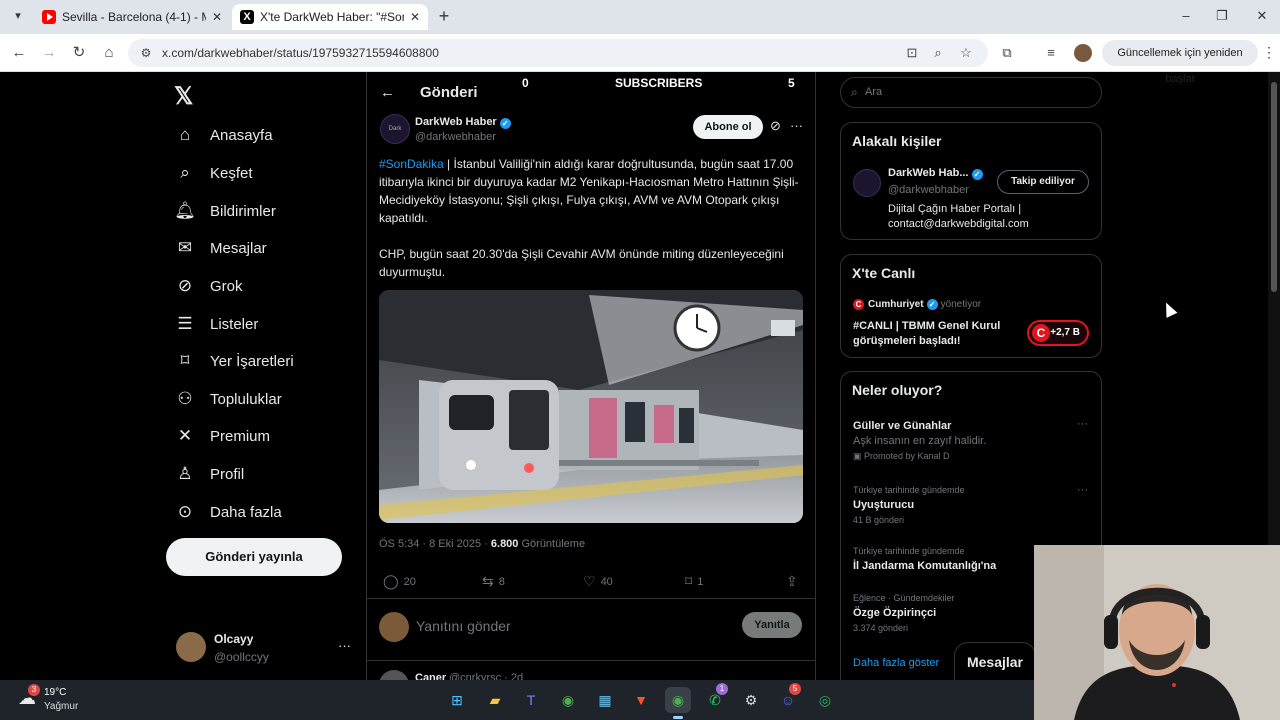  What do you see at coordinates (1007, 53) in the screenshot?
I see `extensions-icon: ⧉` at bounding box center [1007, 53].